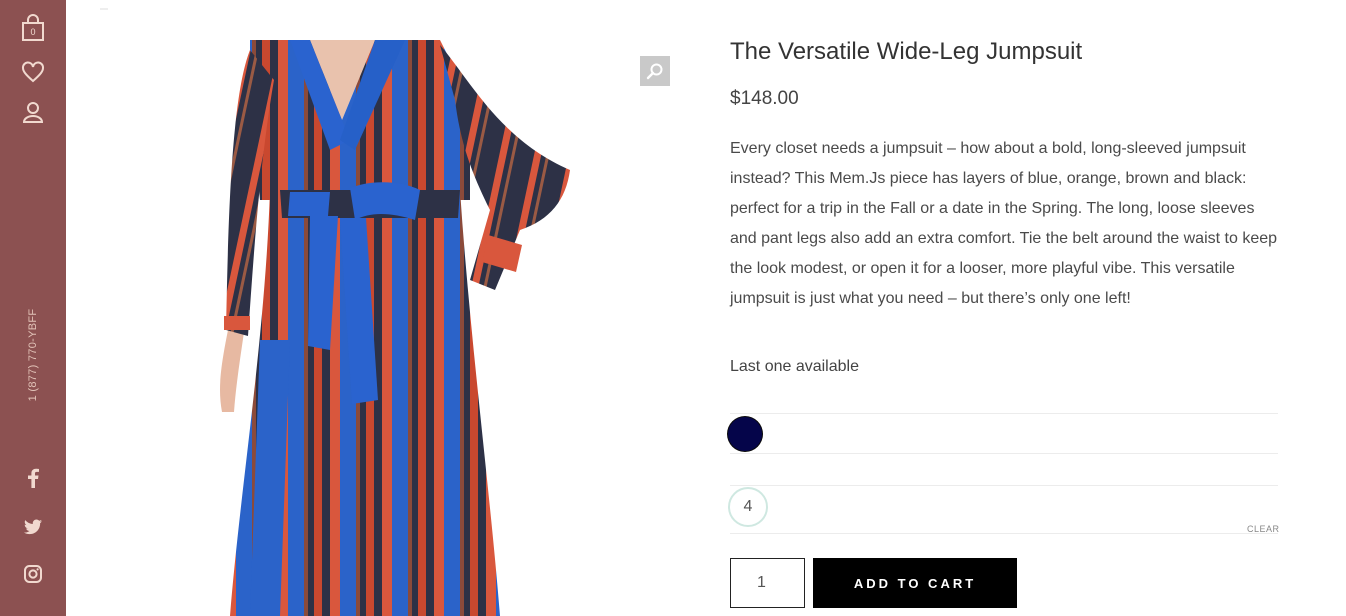 The height and width of the screenshot is (616, 1346). I want to click on cart-count: 0, so click(32, 32).